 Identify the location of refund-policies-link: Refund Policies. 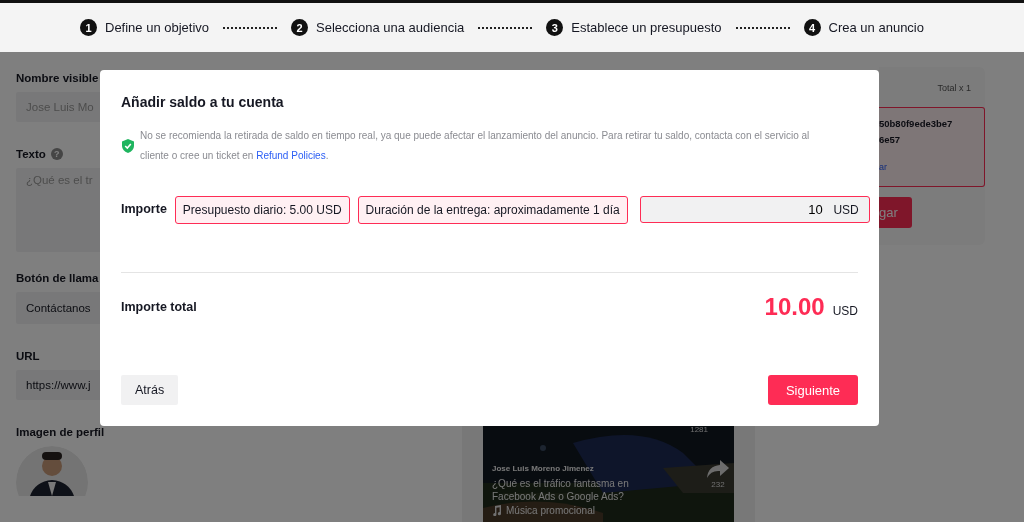
(291, 155).